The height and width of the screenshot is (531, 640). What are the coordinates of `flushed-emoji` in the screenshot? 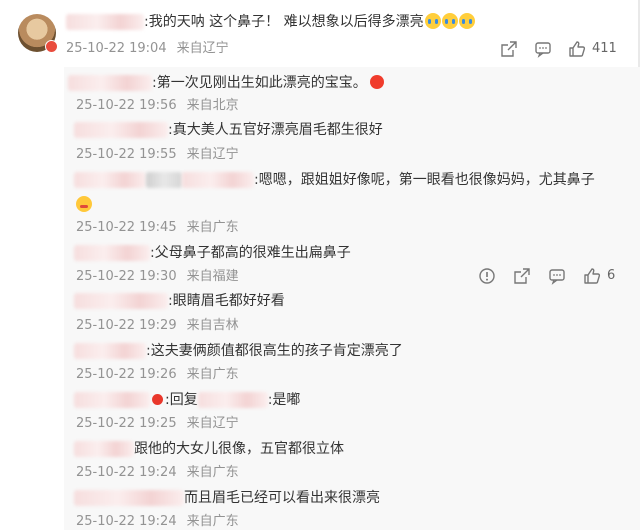 It's located at (84, 204).